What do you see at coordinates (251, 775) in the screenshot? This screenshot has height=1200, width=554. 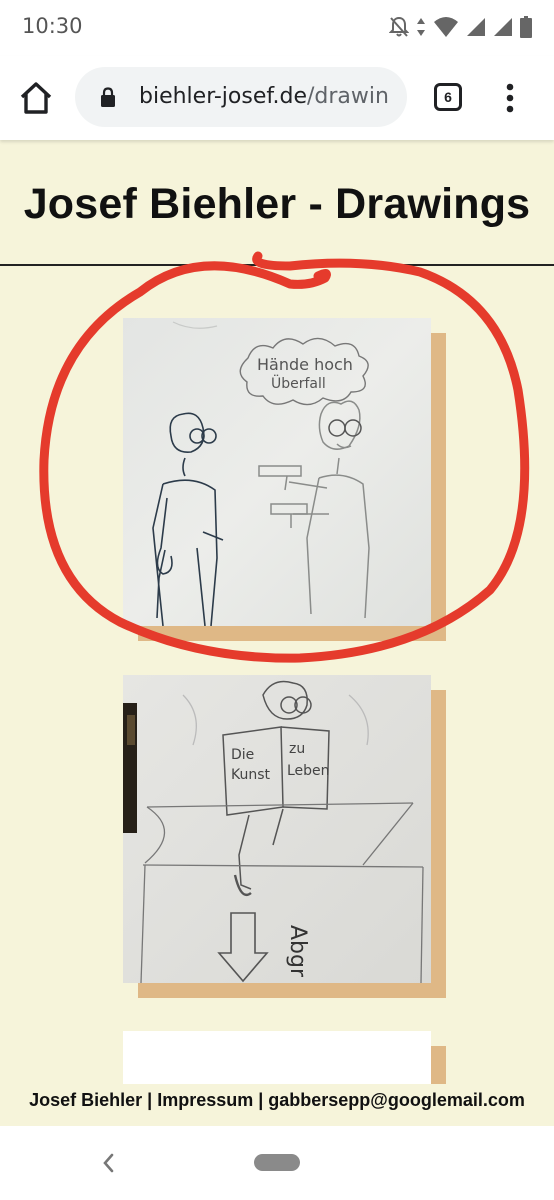 I see `book-left-line-2: Kunst` at bounding box center [251, 775].